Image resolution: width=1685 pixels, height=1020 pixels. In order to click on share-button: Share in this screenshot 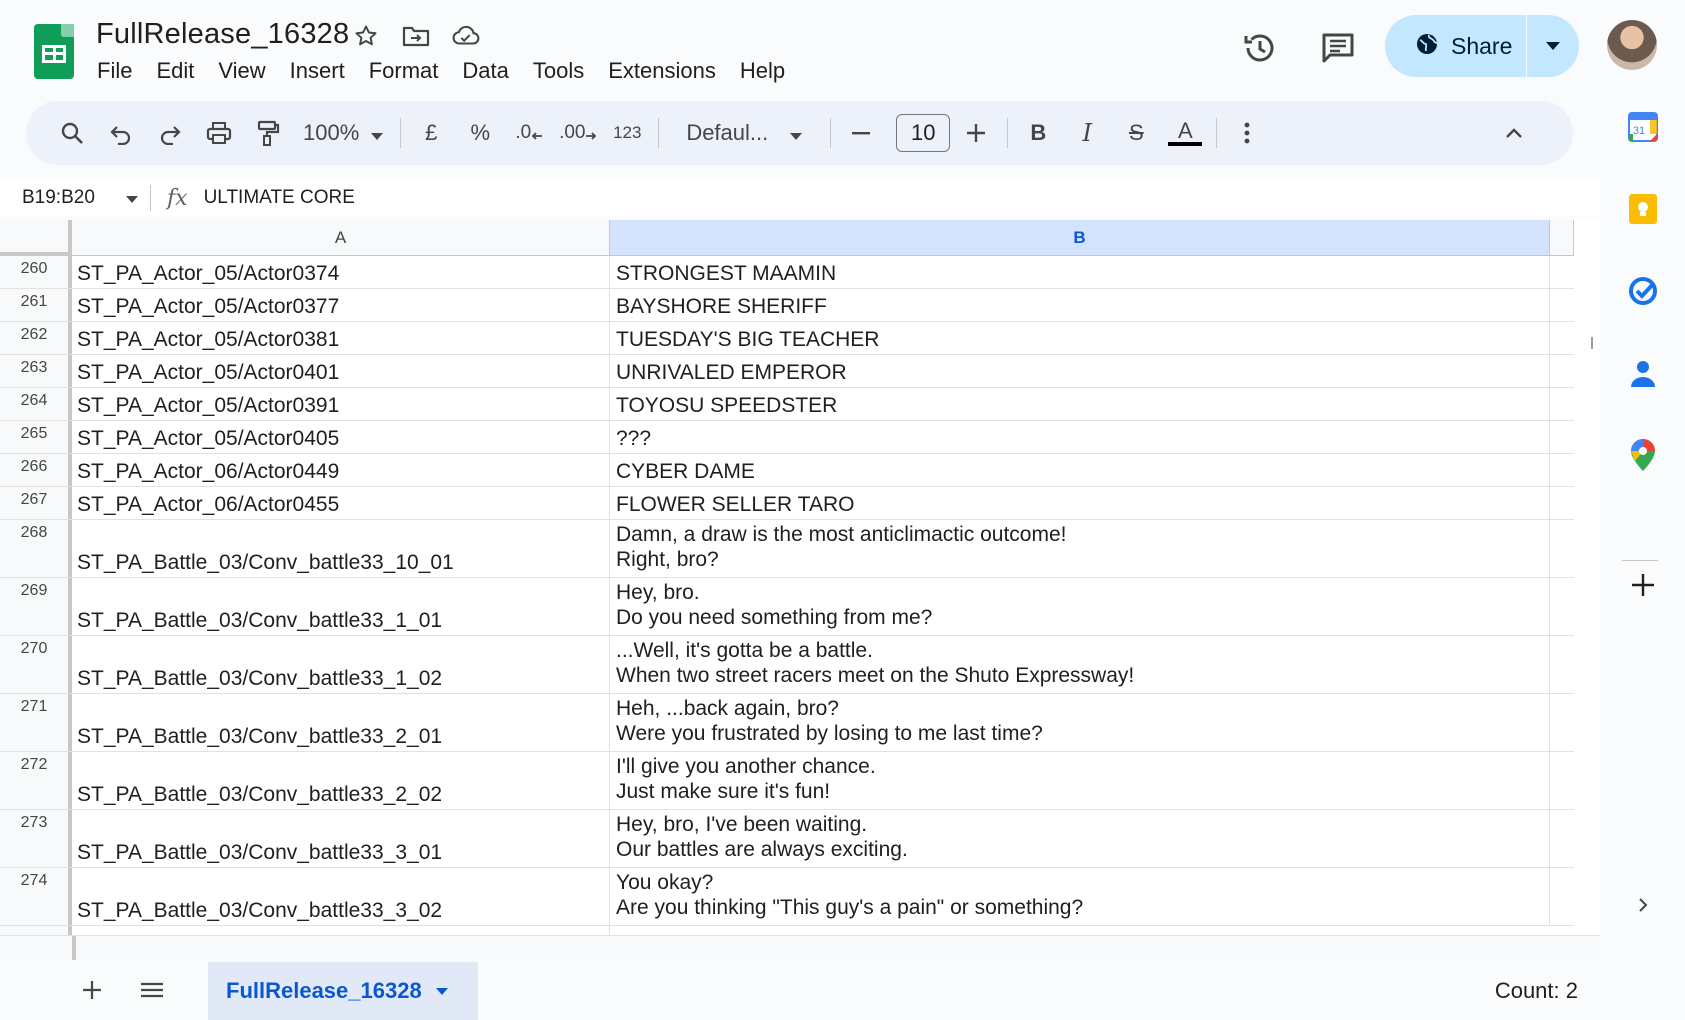, I will do `click(1482, 46)`.